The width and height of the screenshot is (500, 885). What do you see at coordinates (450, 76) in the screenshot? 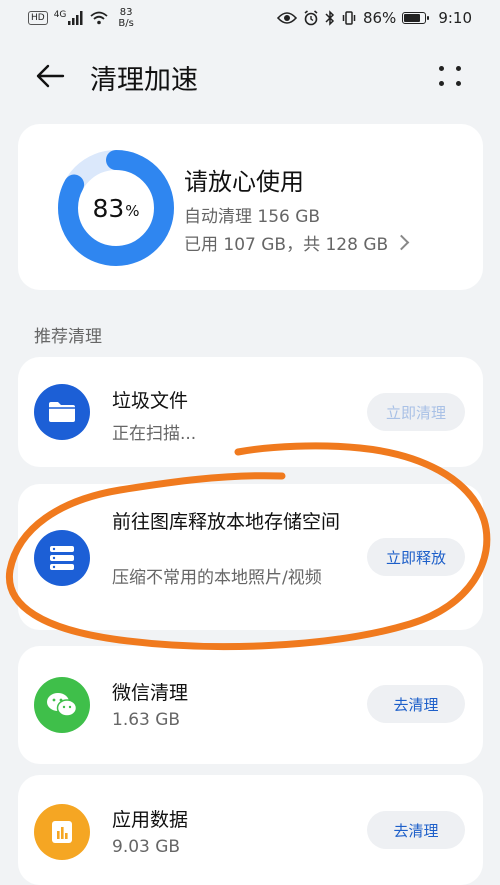
I see `more-options-button` at bounding box center [450, 76].